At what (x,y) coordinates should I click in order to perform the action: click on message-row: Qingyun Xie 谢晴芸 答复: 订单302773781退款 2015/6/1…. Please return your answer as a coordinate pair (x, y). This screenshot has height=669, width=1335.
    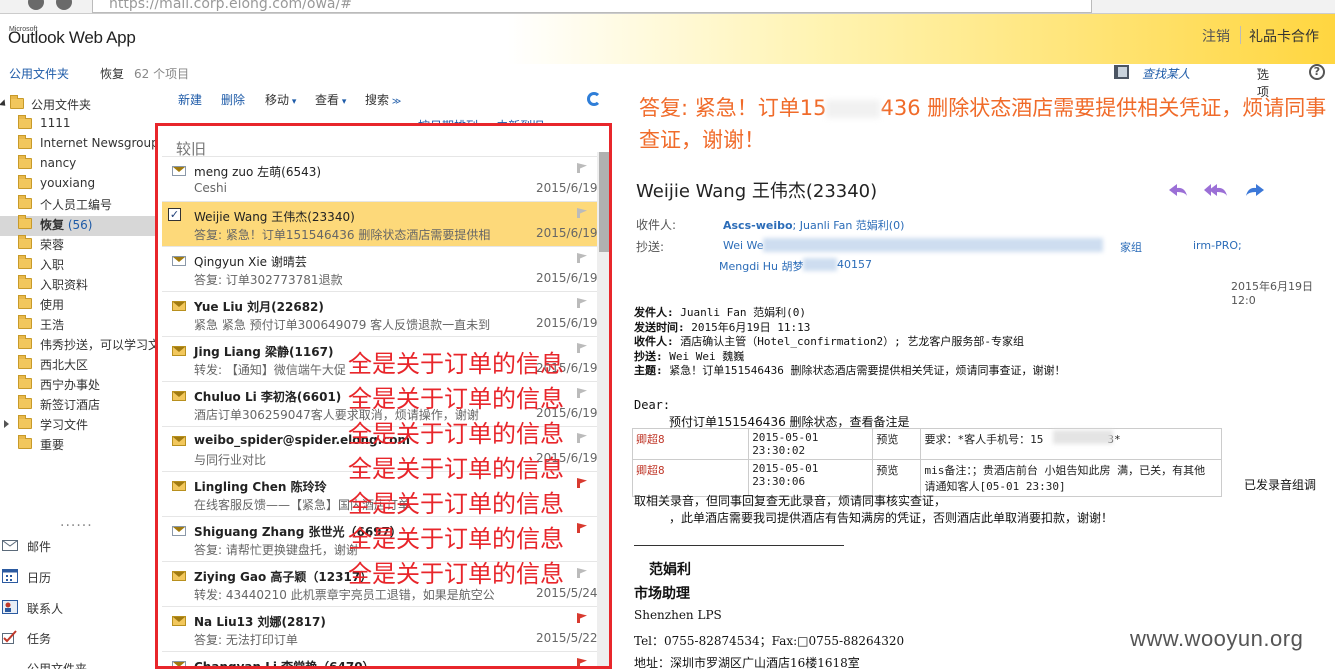
    Looking at the image, I should click on (380, 268).